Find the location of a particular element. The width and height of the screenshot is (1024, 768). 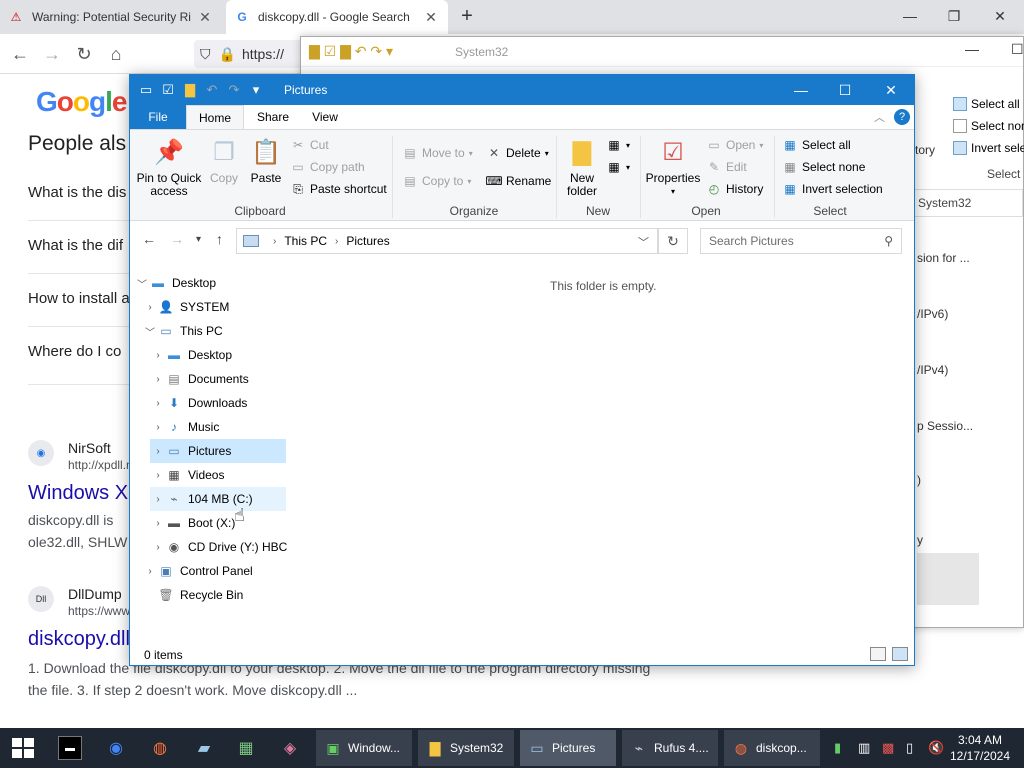

tree-item-system: › 👤 SYSTEM is located at coordinates (220, 307).